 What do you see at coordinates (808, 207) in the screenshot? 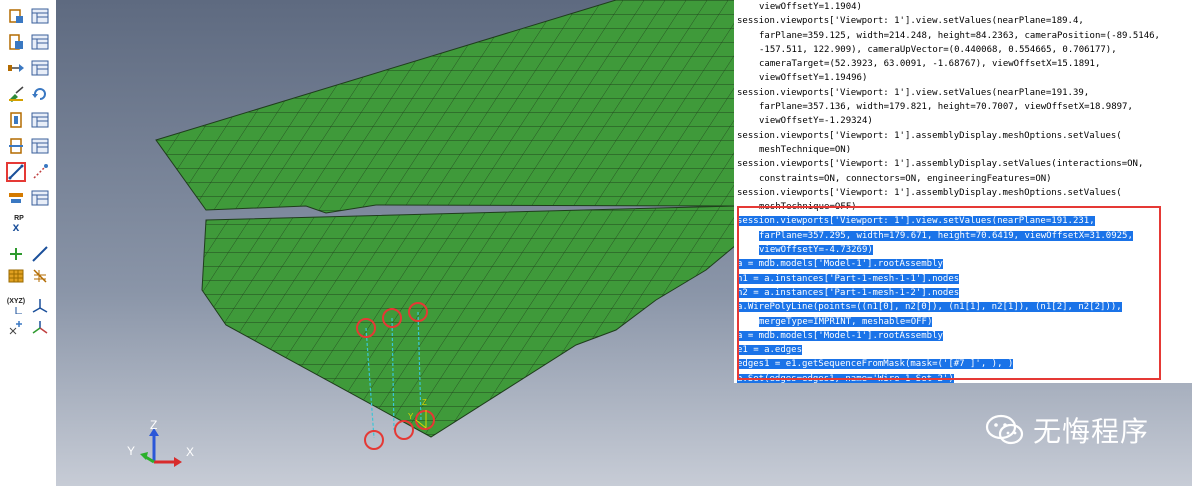
I see `console-line-text: meshTechnique=OFF)` at bounding box center [808, 207].